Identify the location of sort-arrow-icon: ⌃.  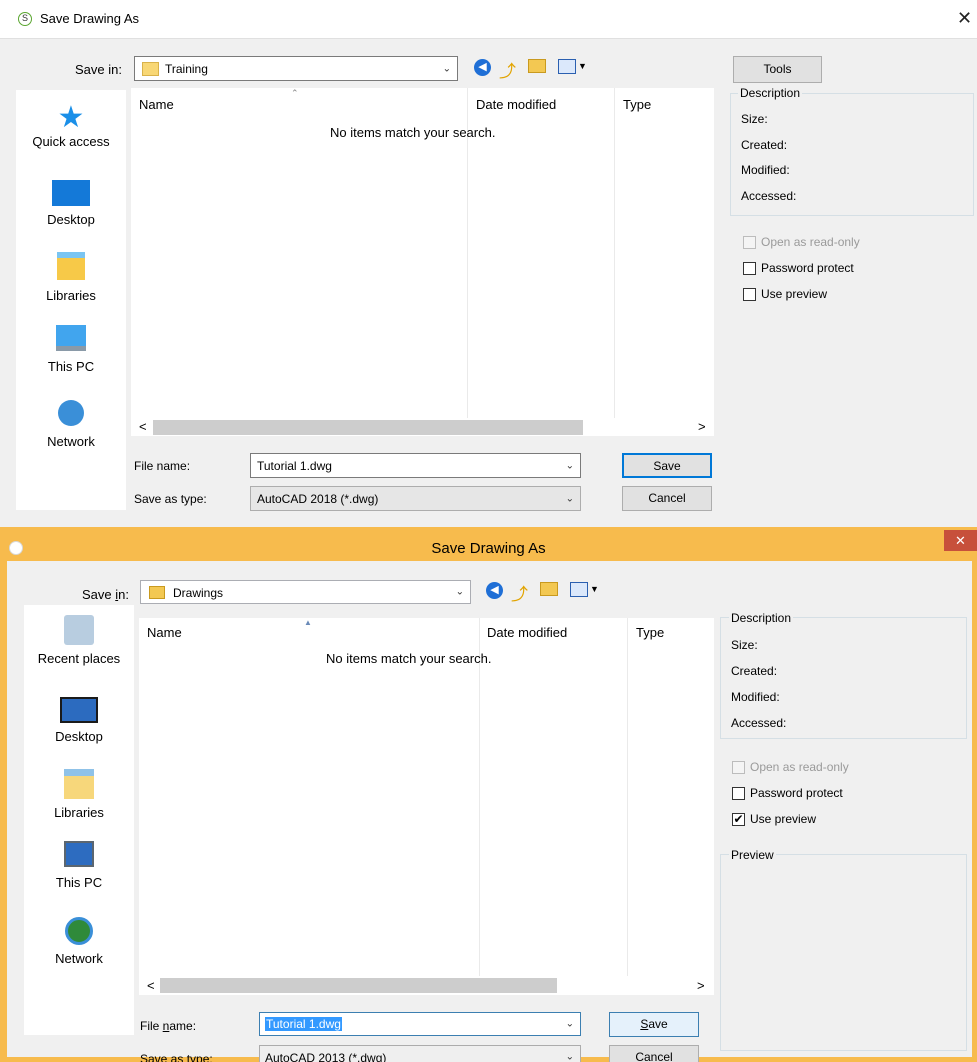
(295, 93).